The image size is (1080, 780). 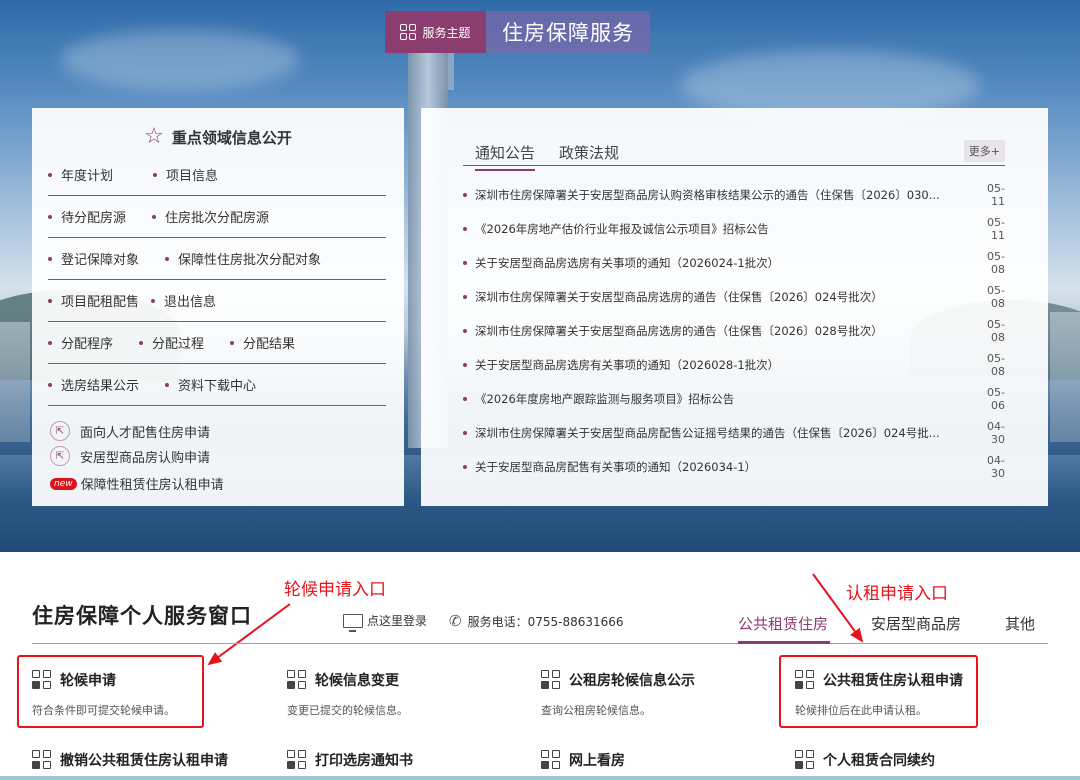 What do you see at coordinates (783, 623) in the screenshot?
I see `tab-public-rental: 公共租赁住房` at bounding box center [783, 623].